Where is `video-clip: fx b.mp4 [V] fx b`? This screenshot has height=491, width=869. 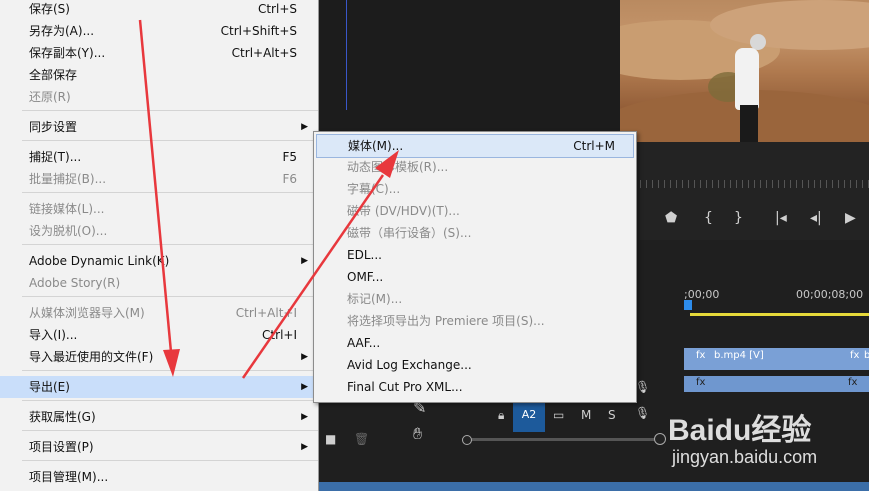
video-clip: fx b.mp4 [V] fx b is located at coordinates (776, 359).